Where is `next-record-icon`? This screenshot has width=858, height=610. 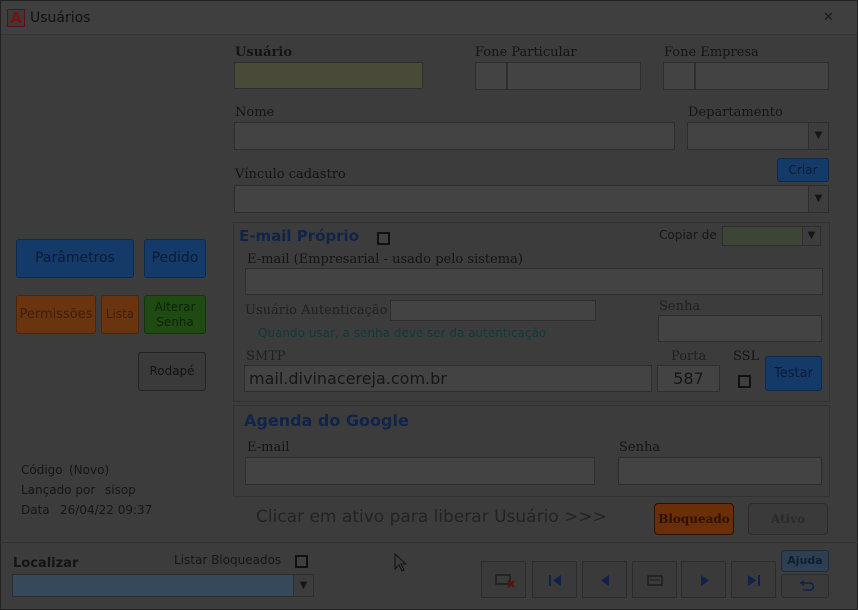 next-record-icon is located at coordinates (705, 580).